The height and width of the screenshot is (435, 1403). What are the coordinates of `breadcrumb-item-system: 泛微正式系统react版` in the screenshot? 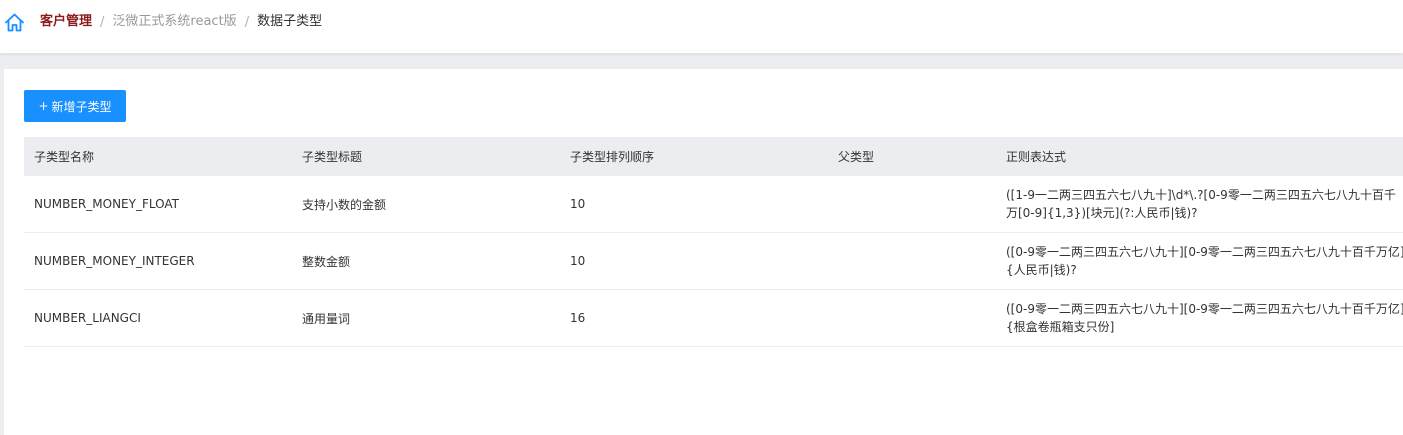 It's located at (174, 22).